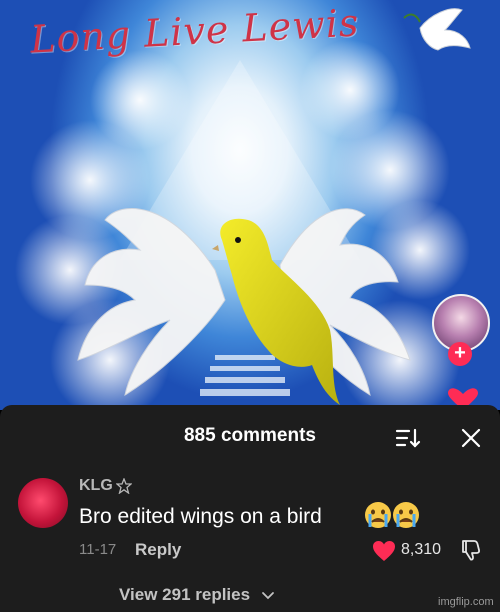 This screenshot has height=612, width=500. I want to click on comment-text: Bro edited wings on a bird, so click(200, 516).